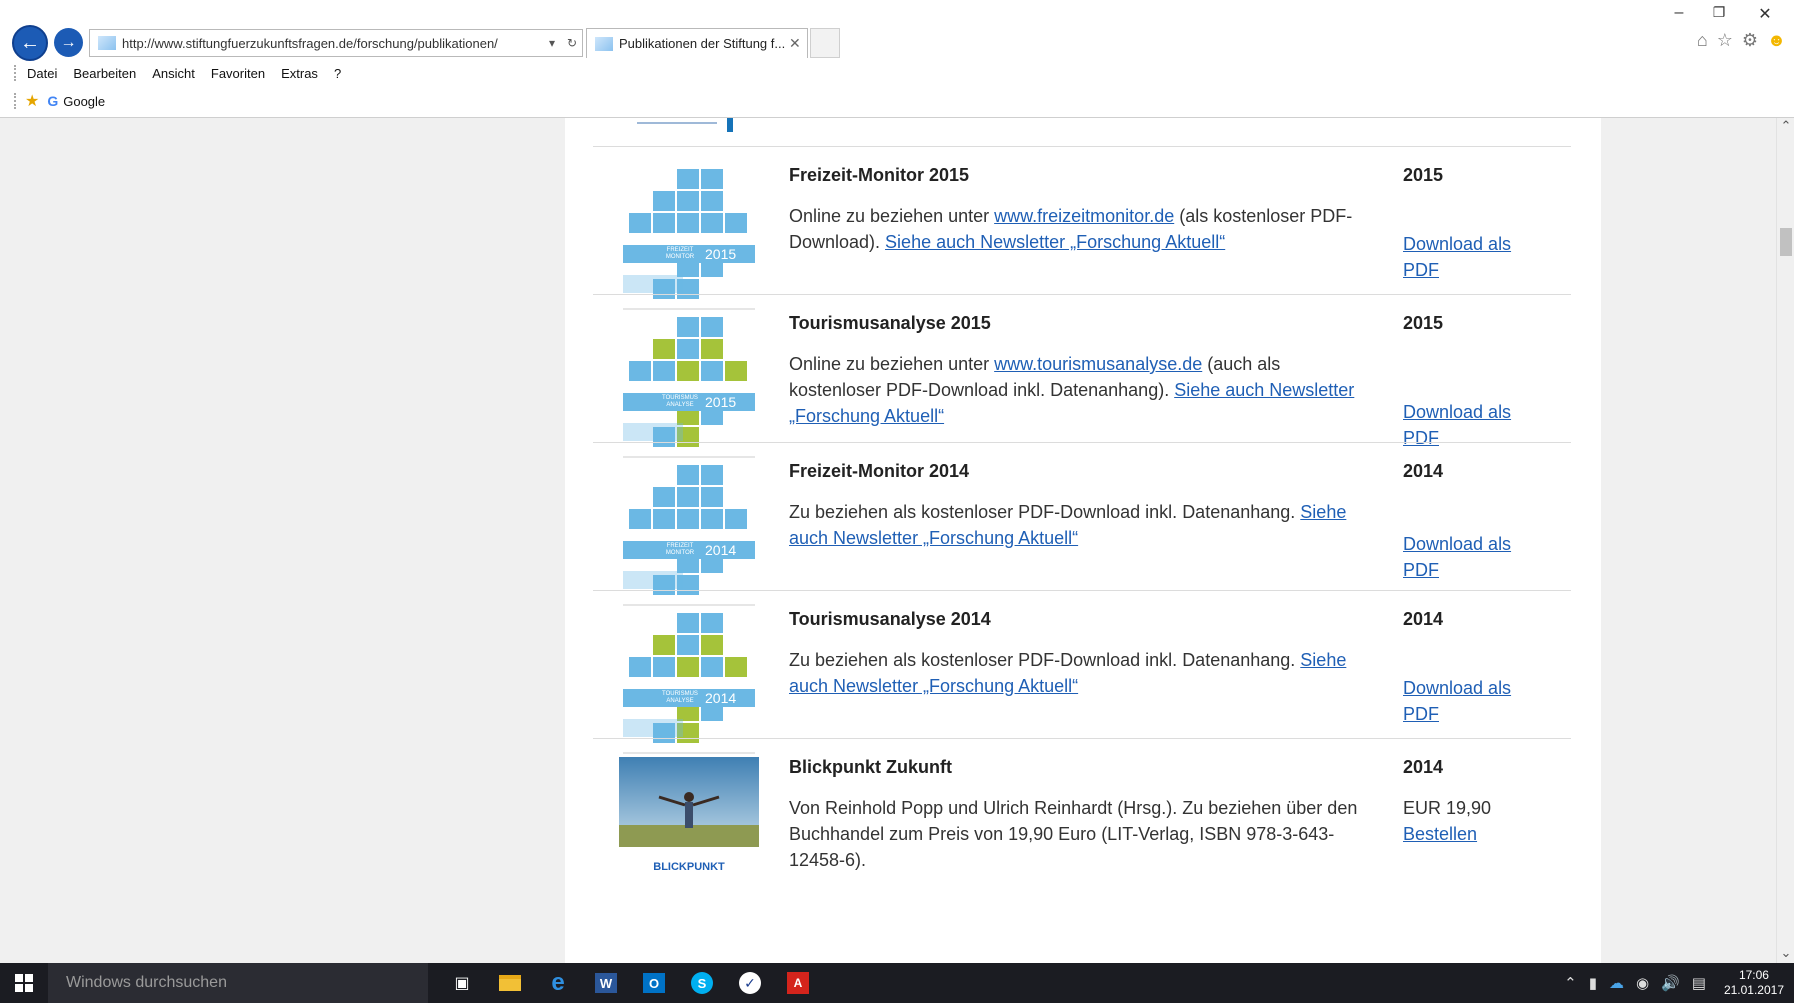 The width and height of the screenshot is (1794, 1003). I want to click on close-tab-icon: ✕, so click(798, 43).